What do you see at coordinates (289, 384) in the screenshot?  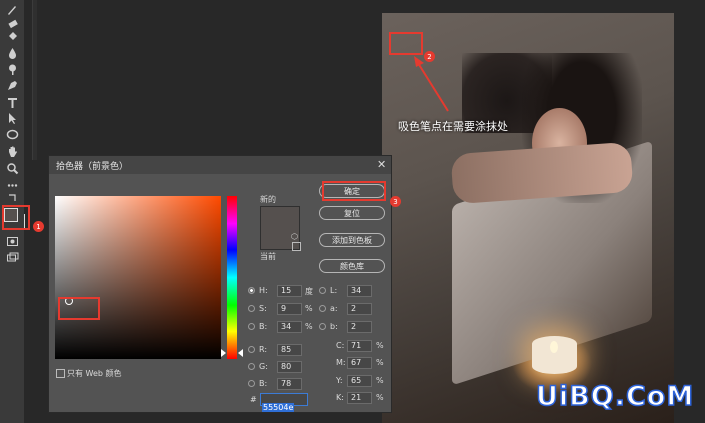 I see `blue-field: 78` at bounding box center [289, 384].